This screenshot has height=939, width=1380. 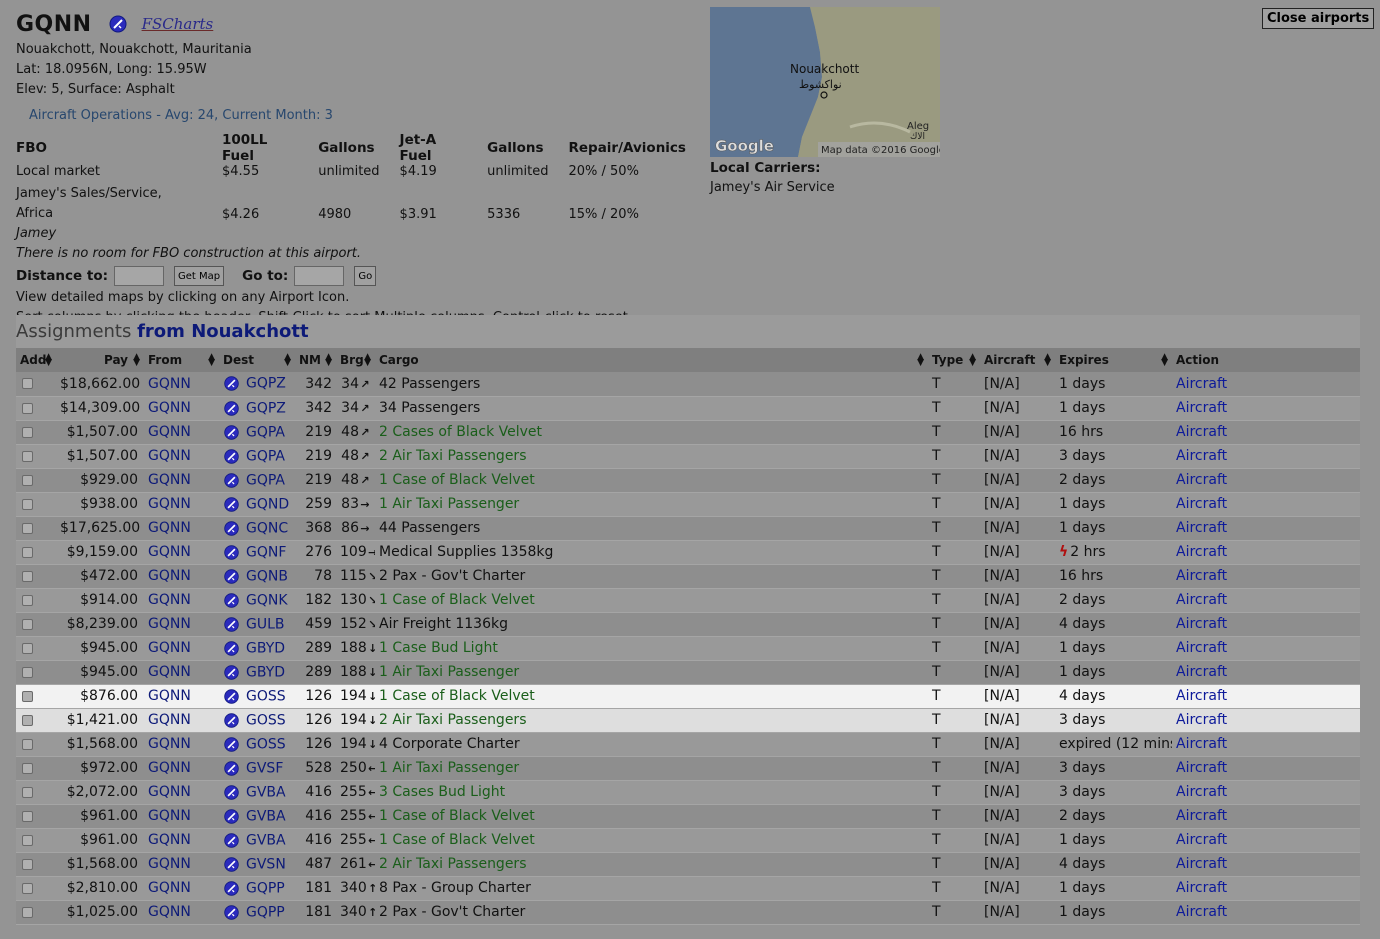 What do you see at coordinates (267, 600) in the screenshot?
I see `dest-link: GQNK` at bounding box center [267, 600].